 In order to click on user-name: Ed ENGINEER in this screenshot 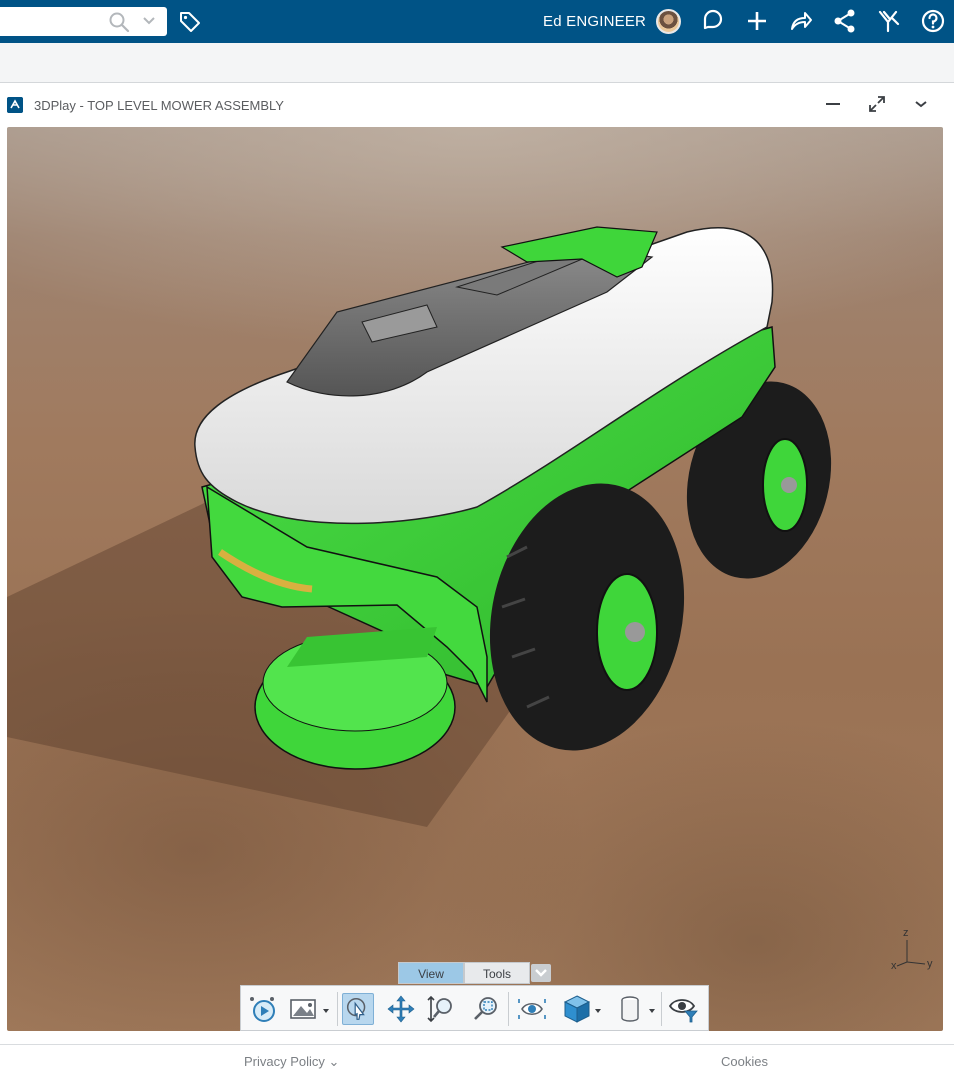, I will do `click(594, 21)`.